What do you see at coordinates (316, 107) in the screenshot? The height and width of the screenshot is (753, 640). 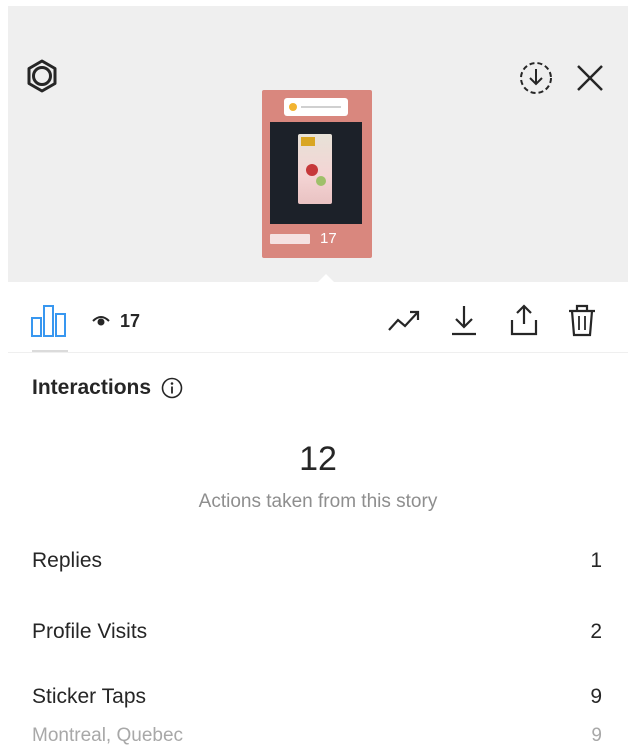 I see `reply-bubble` at bounding box center [316, 107].